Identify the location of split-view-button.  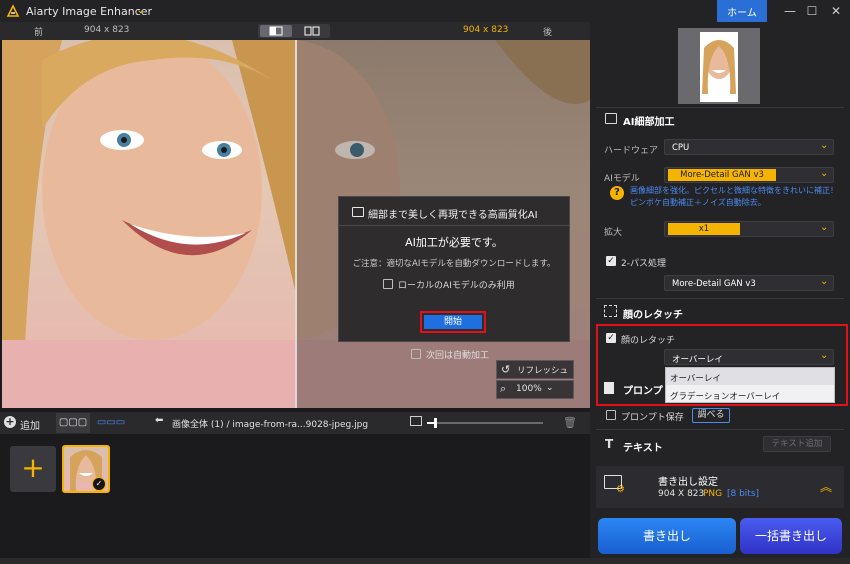
(276, 31).